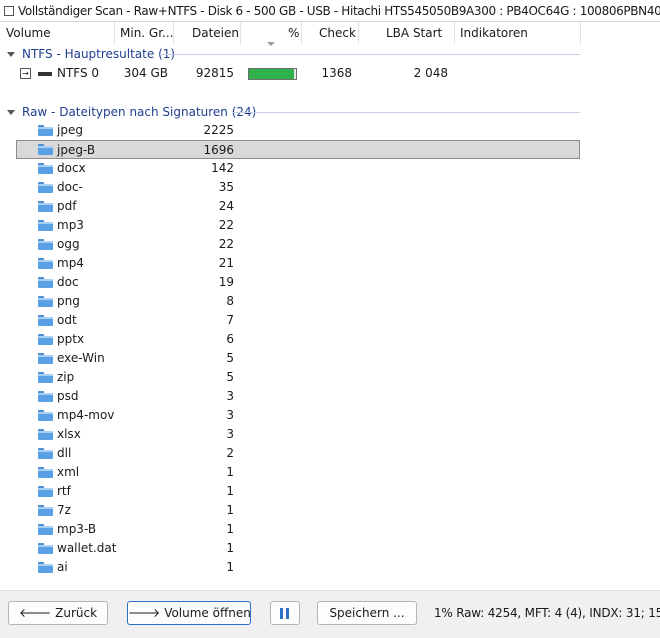 The image size is (660, 638). What do you see at coordinates (70, 130) in the screenshot?
I see `file-type-name: jpeg` at bounding box center [70, 130].